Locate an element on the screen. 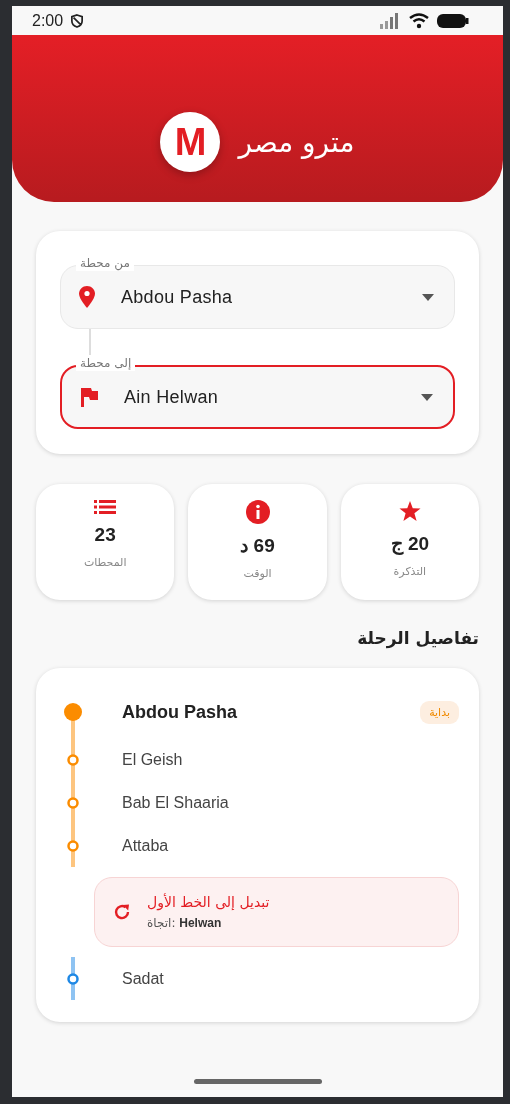 Image resolution: width=510 pixels, height=1104 pixels. info-icon is located at coordinates (257, 512).